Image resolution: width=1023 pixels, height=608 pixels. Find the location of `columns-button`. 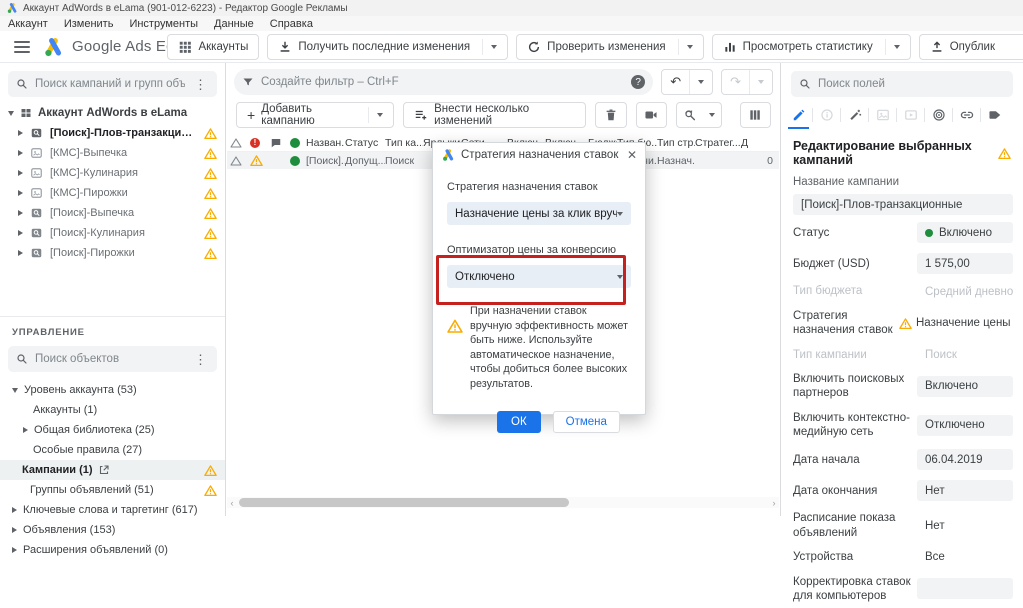

columns-button is located at coordinates (755, 115).